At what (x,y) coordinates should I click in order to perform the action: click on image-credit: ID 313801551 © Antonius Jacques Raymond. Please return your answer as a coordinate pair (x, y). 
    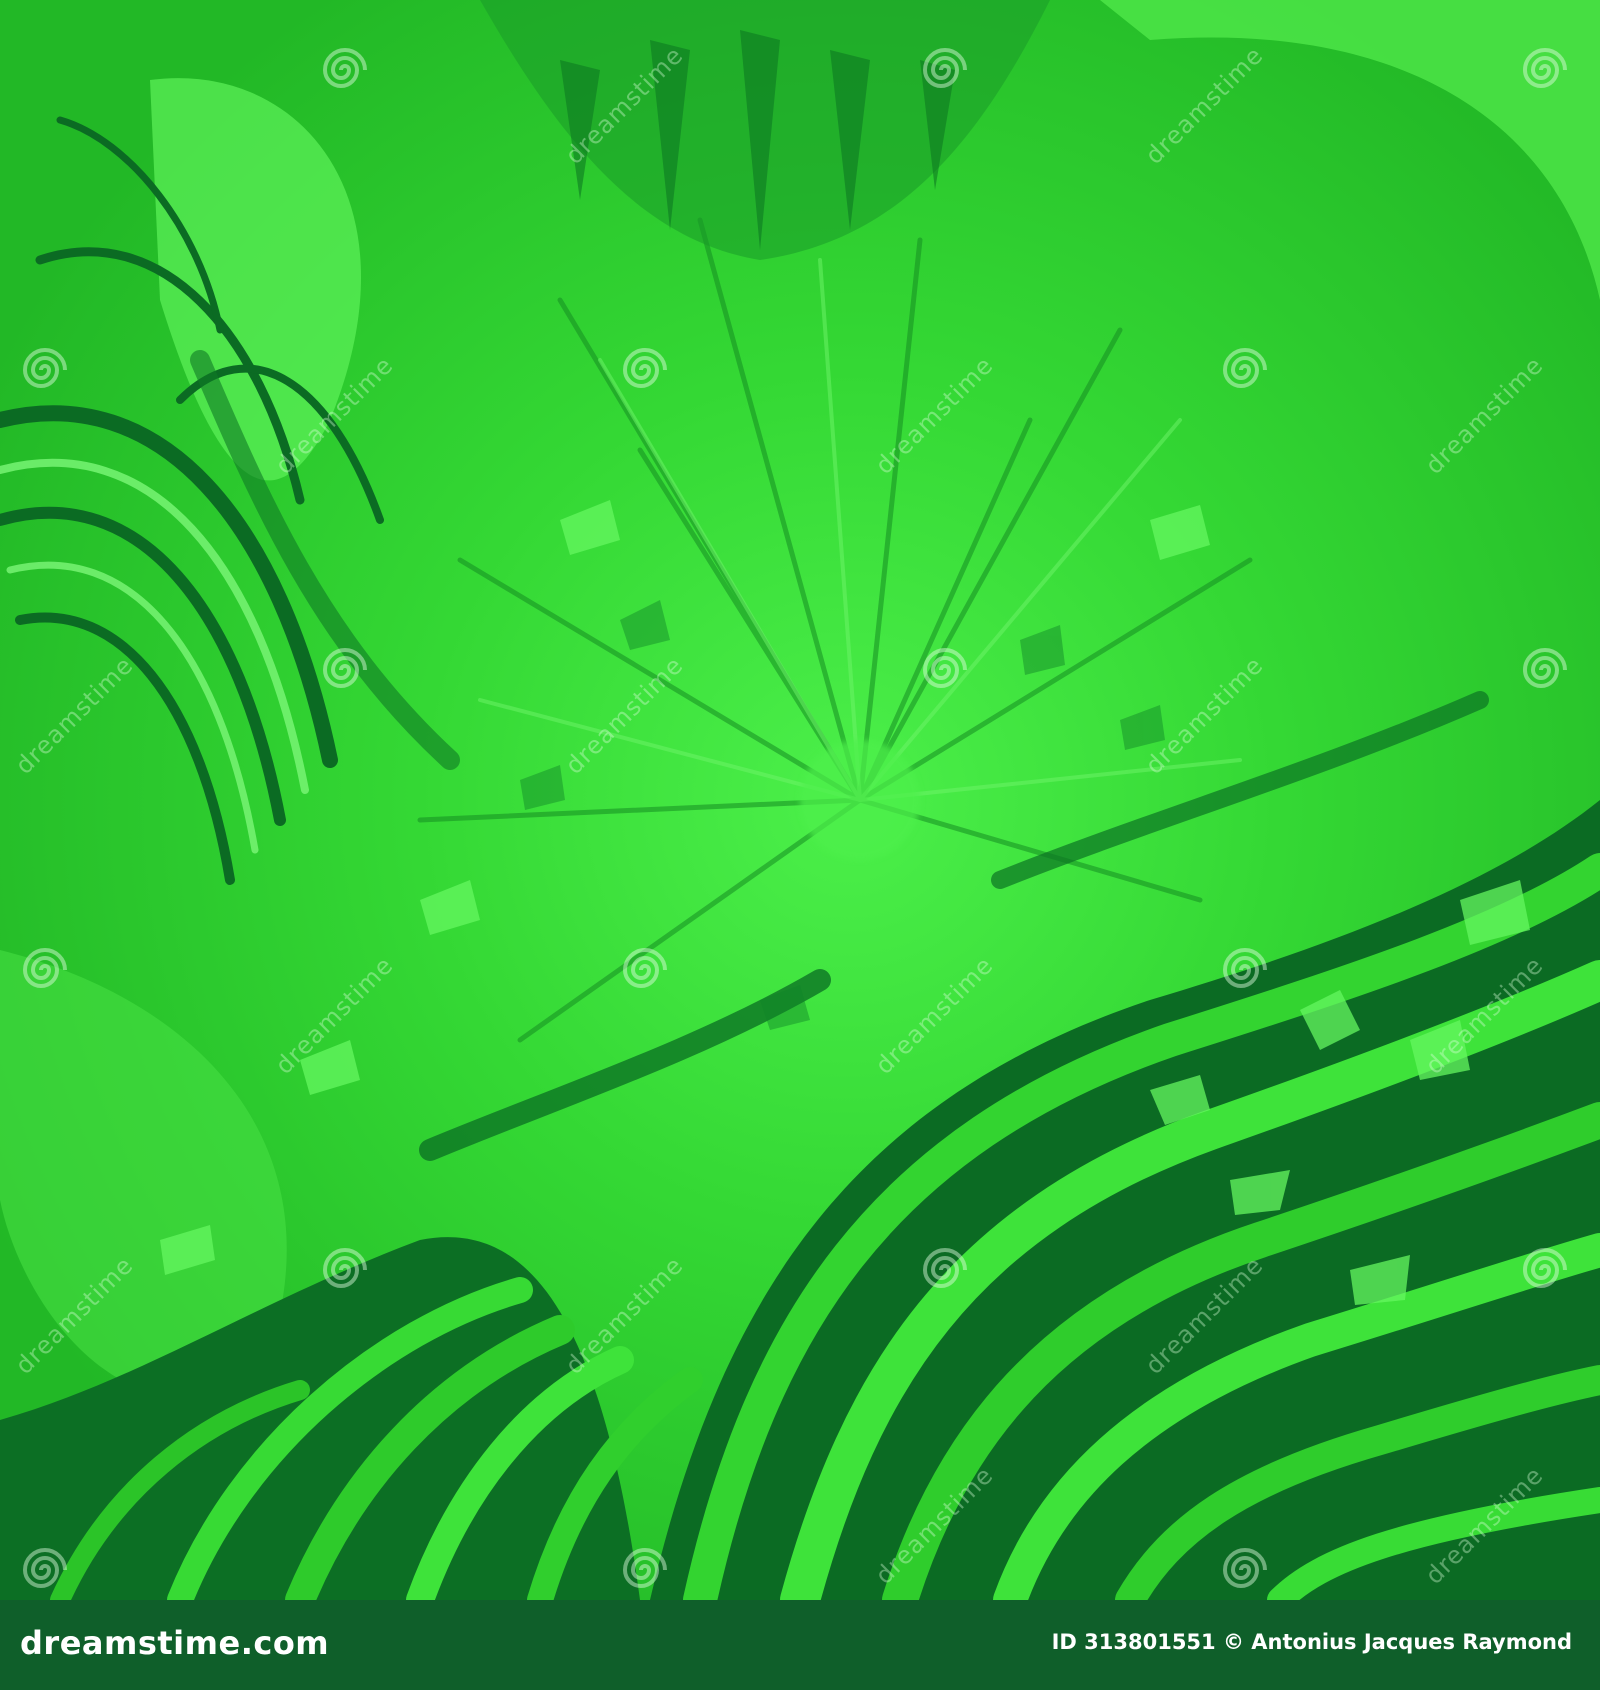
    Looking at the image, I should click on (1311, 1642).